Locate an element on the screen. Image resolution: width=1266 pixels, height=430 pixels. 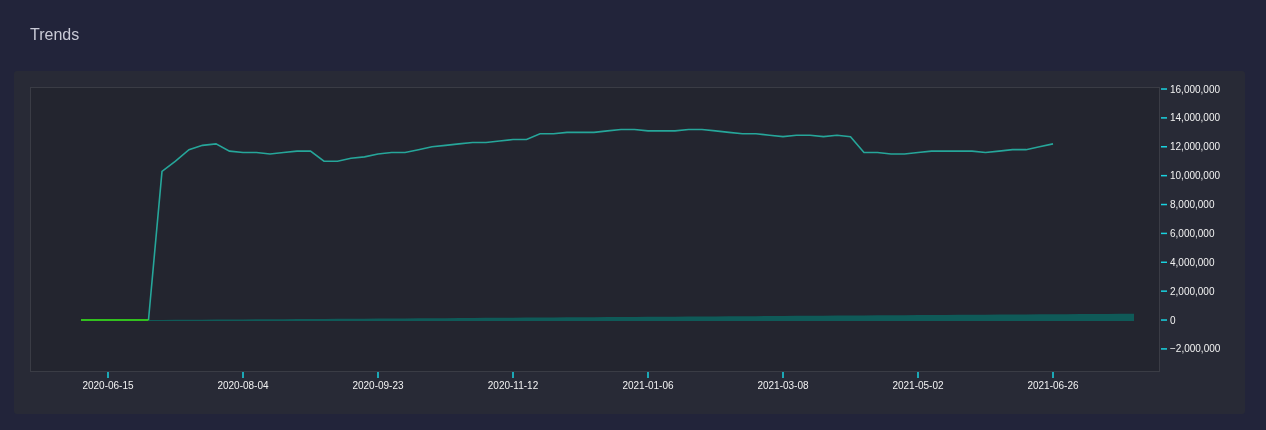
y-axis-label: 0 is located at coordinates (1173, 320).